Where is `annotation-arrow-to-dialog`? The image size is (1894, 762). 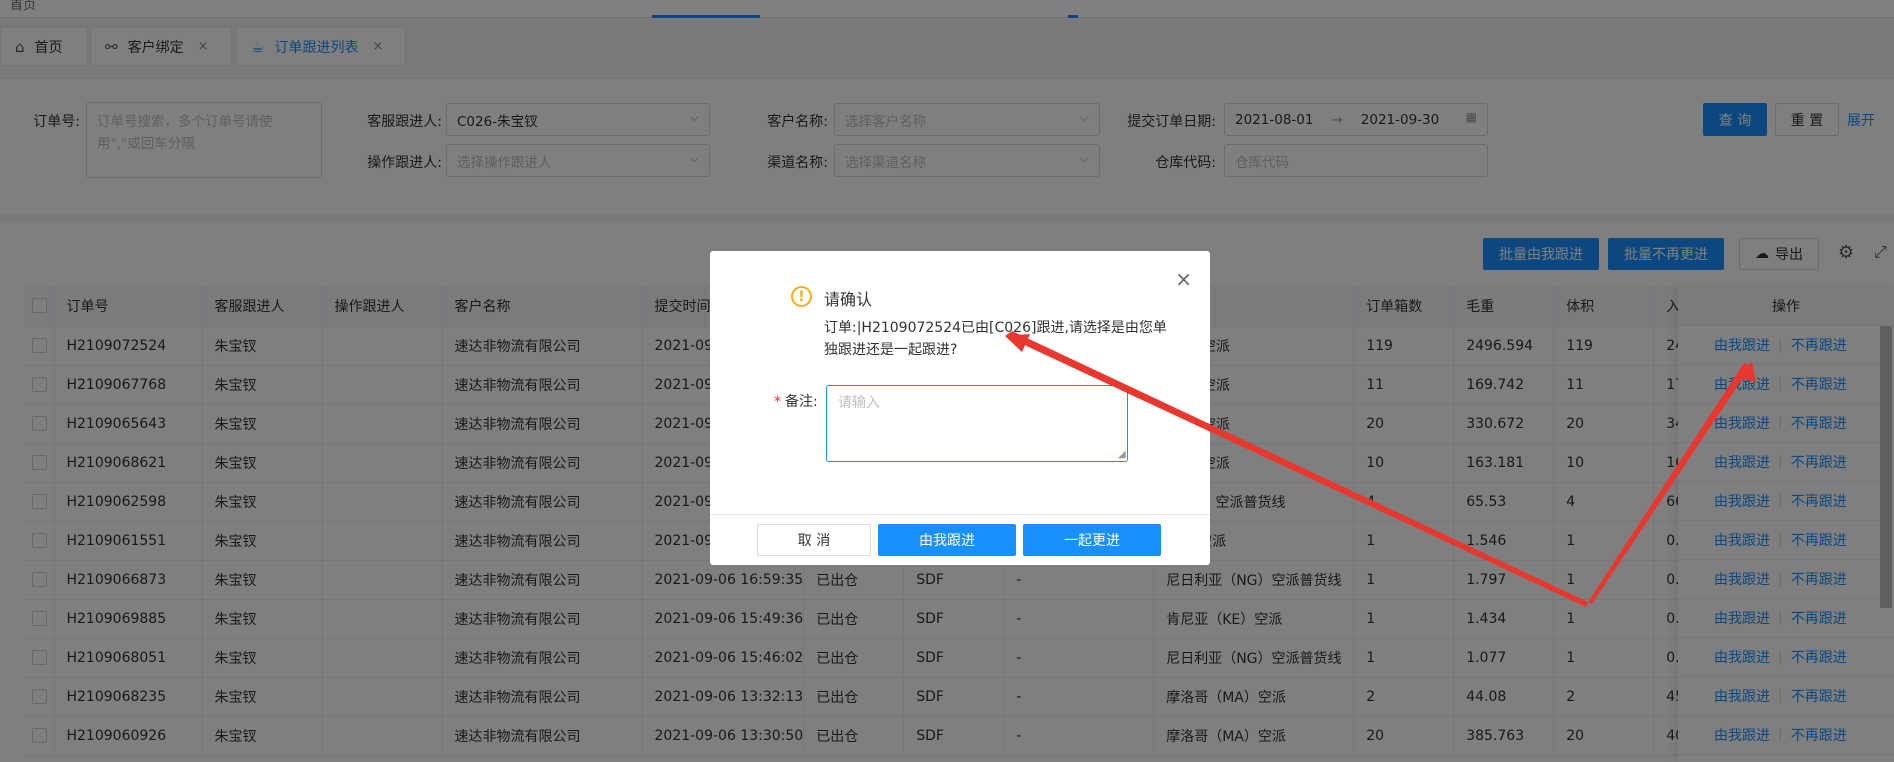
annotation-arrow-to-dialog is located at coordinates (1296, 469).